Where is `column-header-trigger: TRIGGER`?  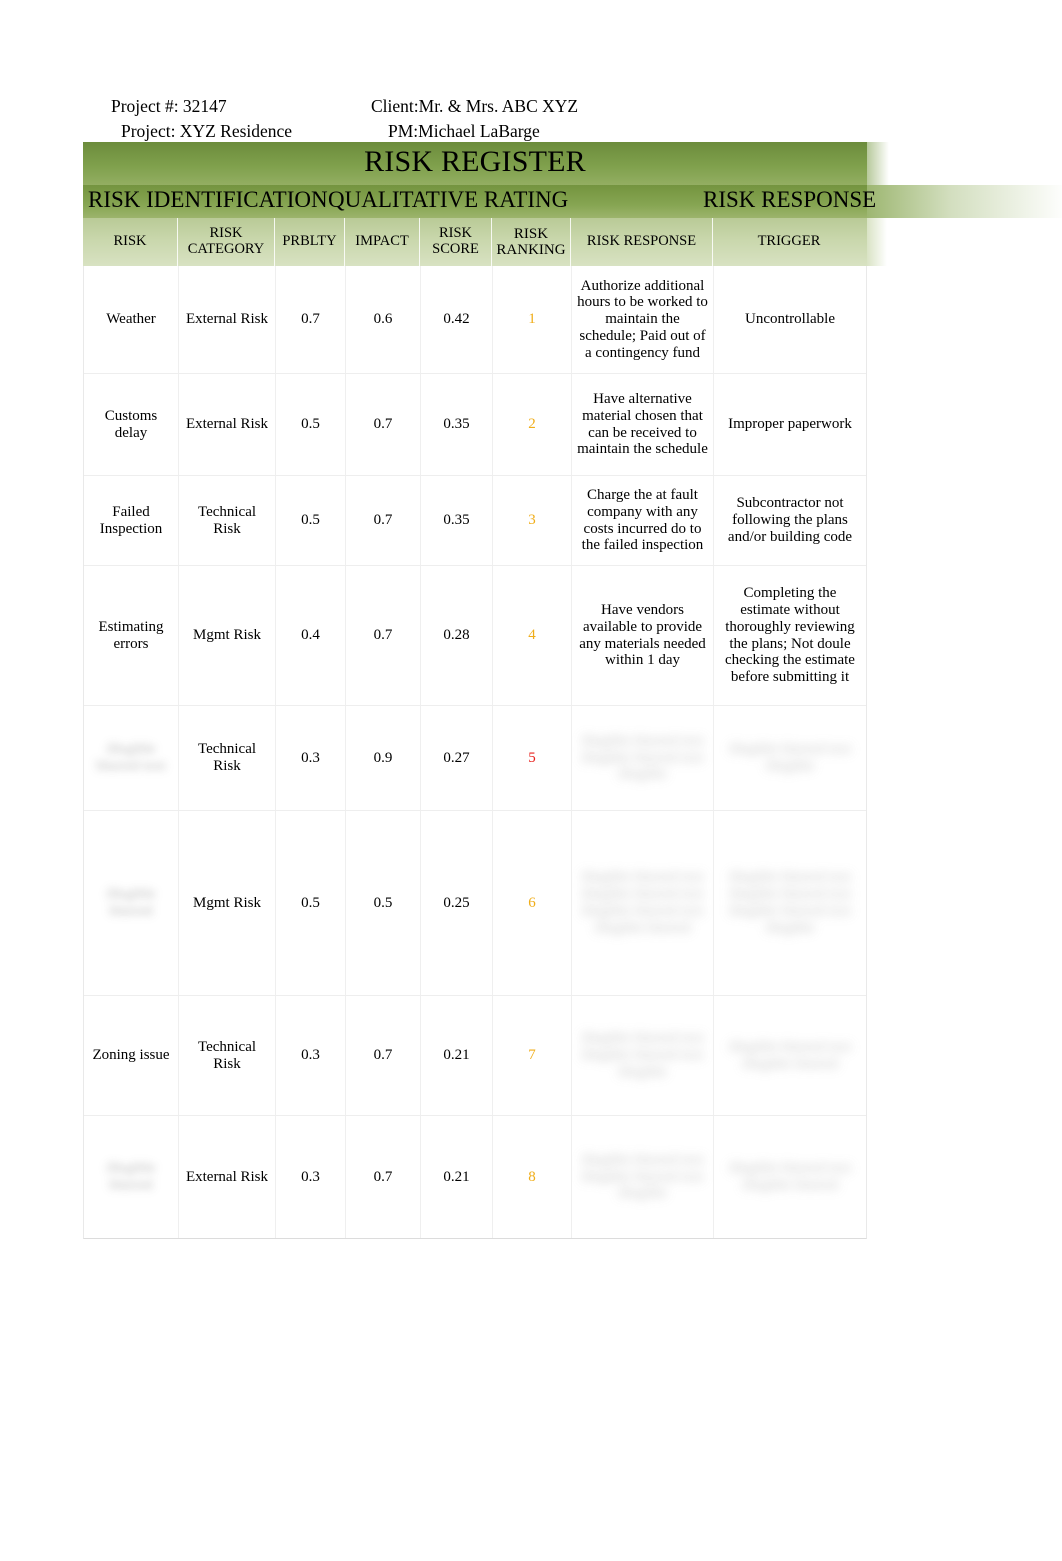 column-header-trigger: TRIGGER is located at coordinates (789, 241).